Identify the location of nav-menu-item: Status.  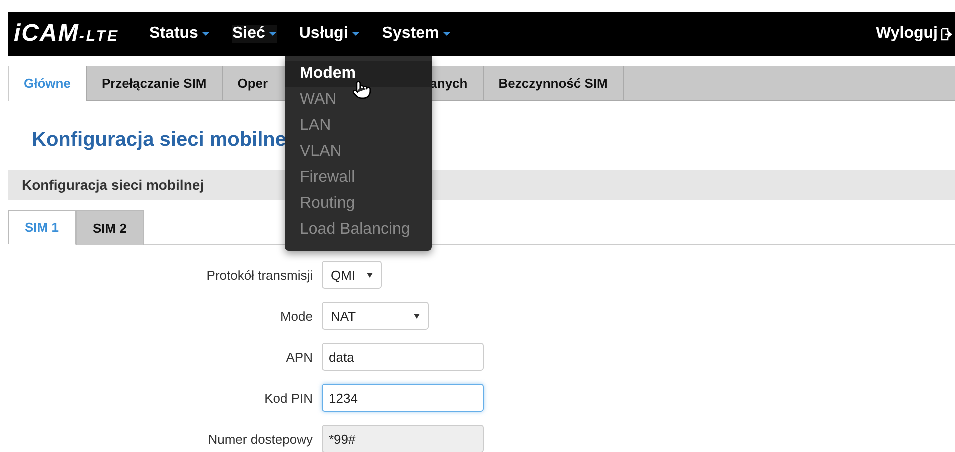
(180, 34).